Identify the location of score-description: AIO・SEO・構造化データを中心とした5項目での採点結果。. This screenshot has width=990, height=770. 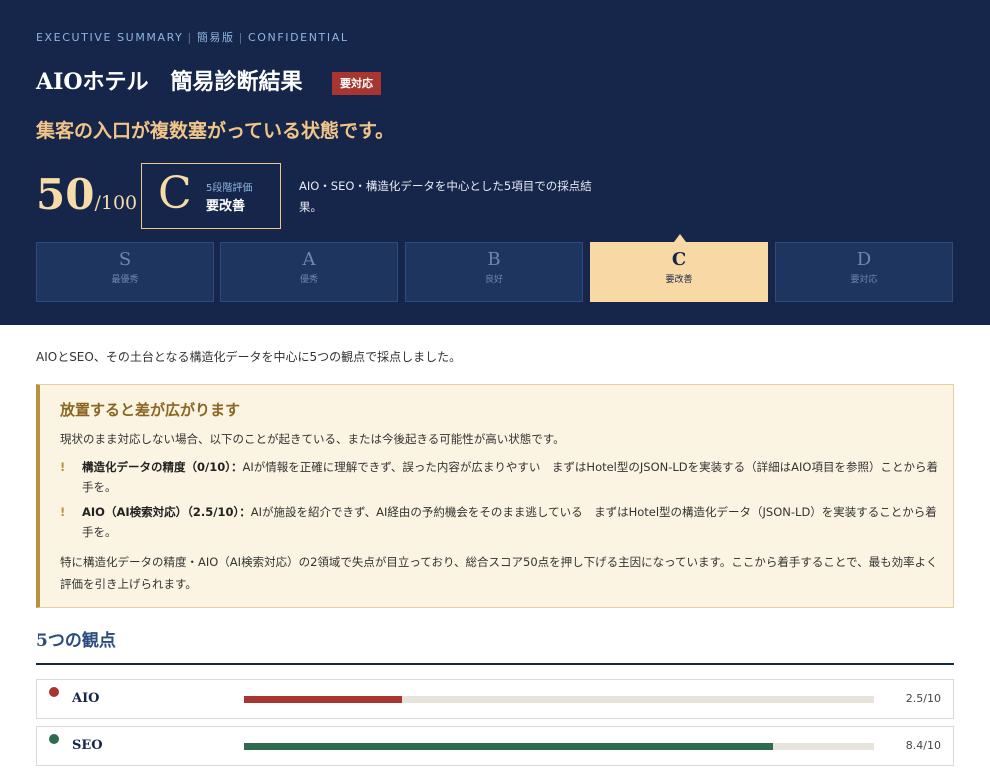
(445, 196).